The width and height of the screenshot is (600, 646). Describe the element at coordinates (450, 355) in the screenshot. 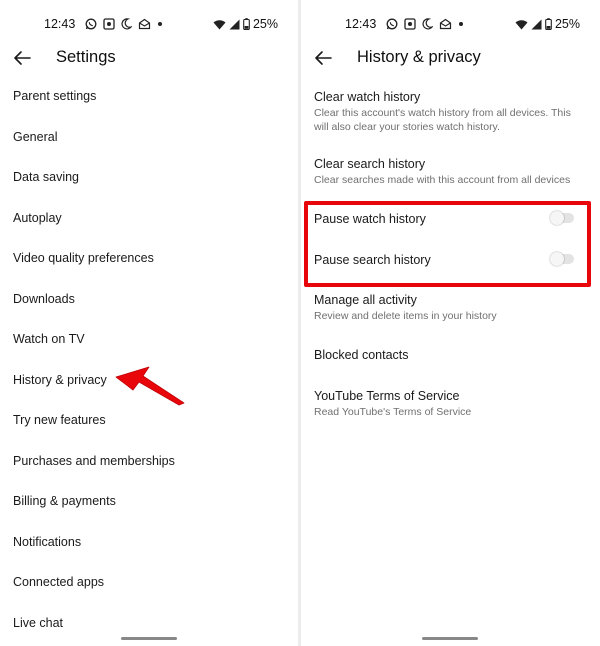

I see `blocked-contacts-item: Blocked contacts` at that location.